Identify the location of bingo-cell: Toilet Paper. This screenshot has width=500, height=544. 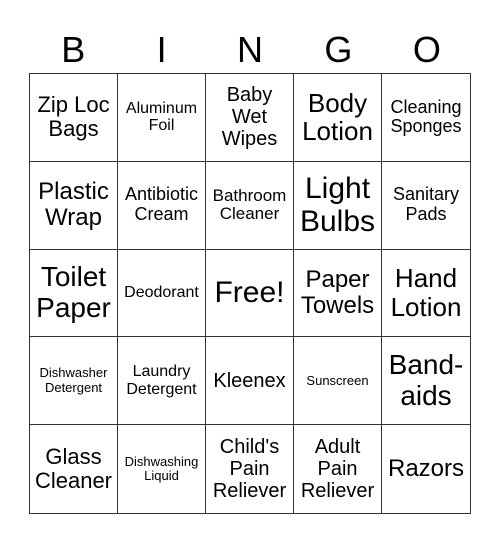
(74, 293).